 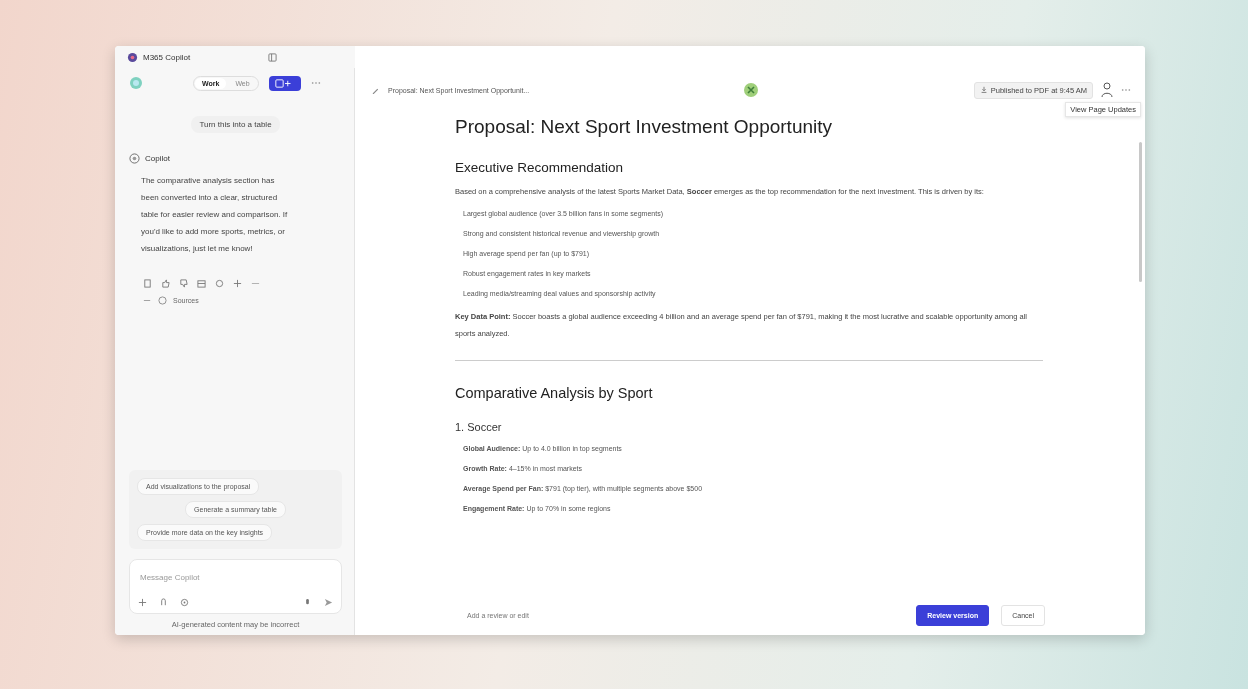 What do you see at coordinates (1107, 90) in the screenshot?
I see `person-icon` at bounding box center [1107, 90].